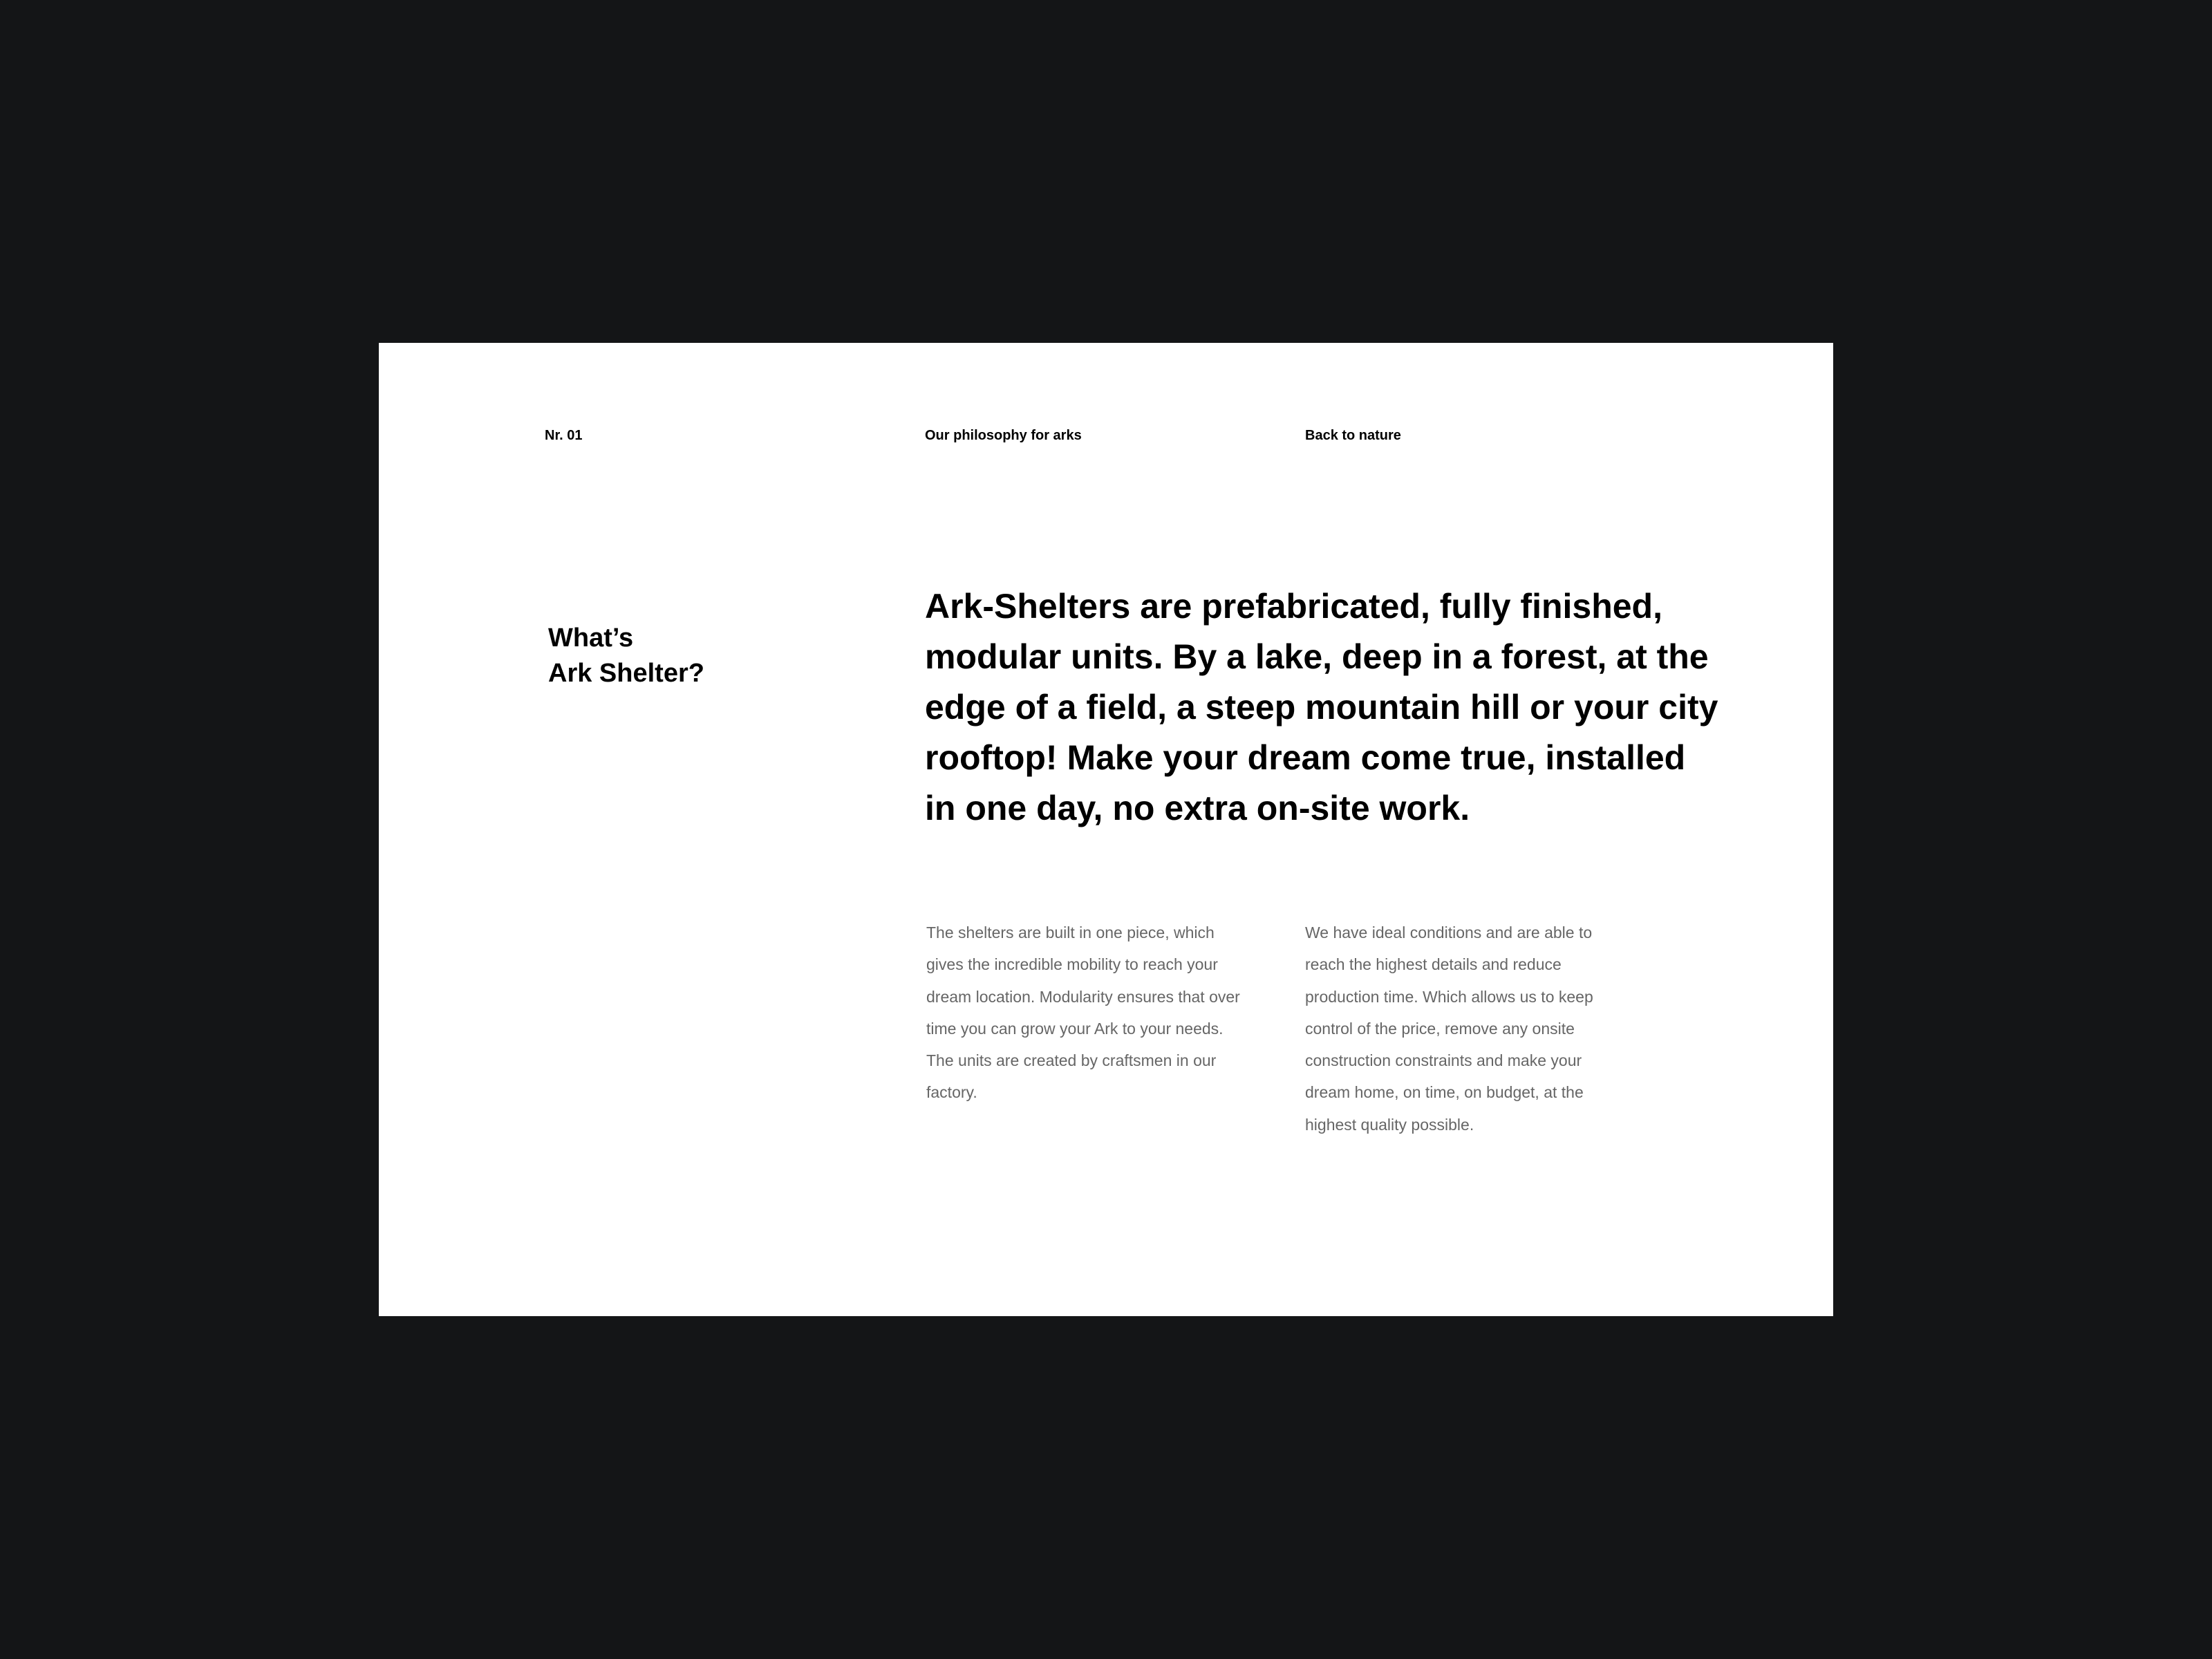 This screenshot has width=2212, height=1659. Describe the element at coordinates (1004, 435) in the screenshot. I see `section-label: Our philosophy for arks` at that location.